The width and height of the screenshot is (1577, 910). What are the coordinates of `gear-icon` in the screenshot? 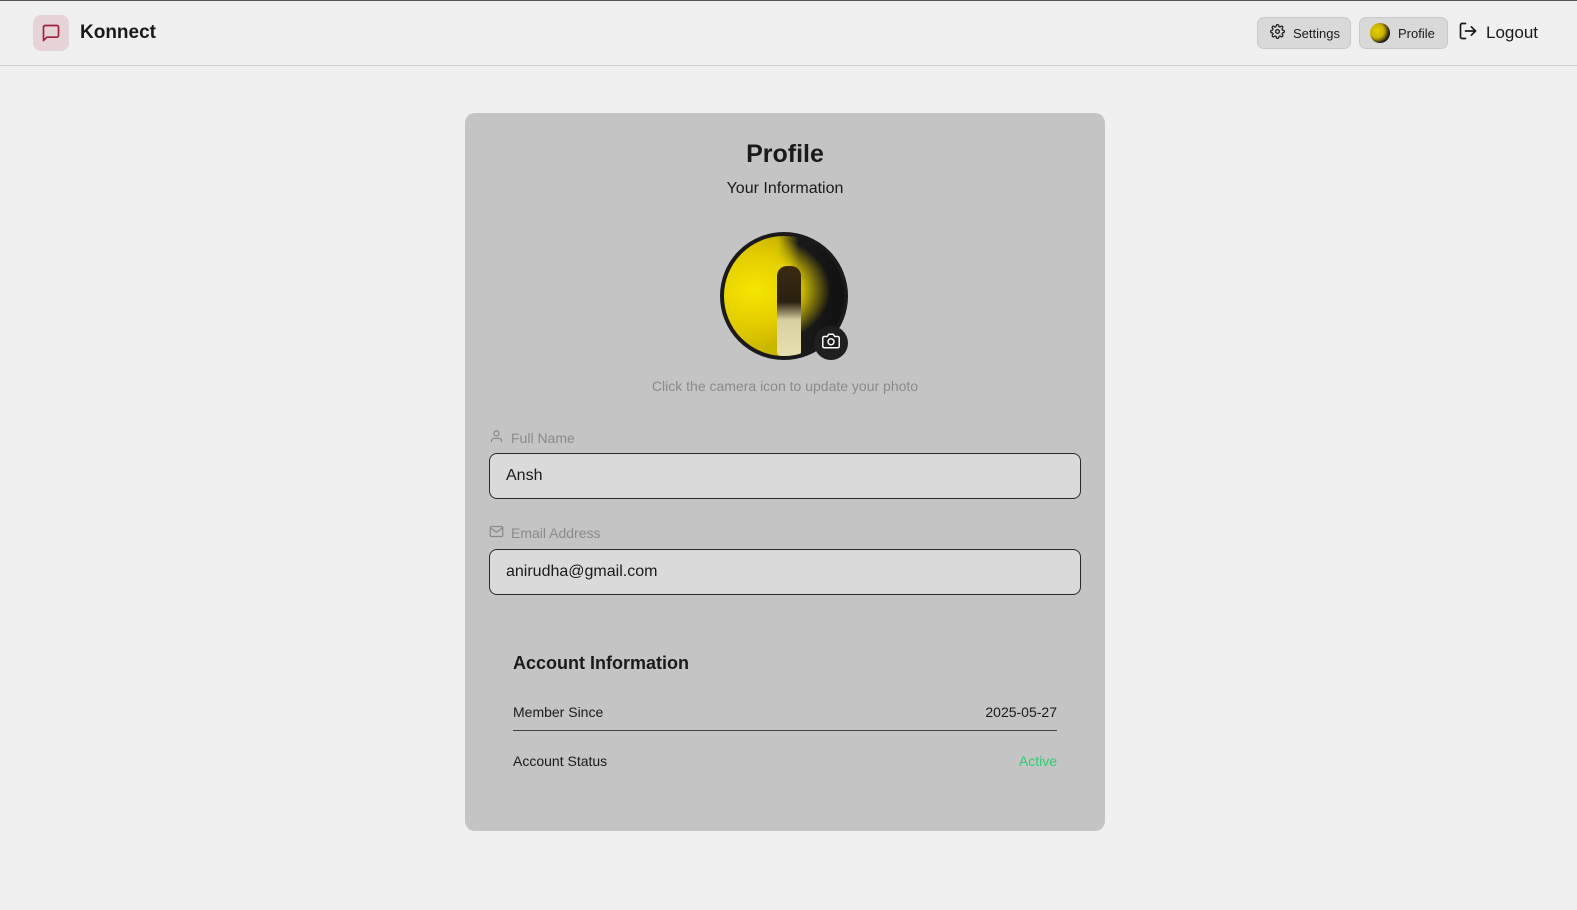 It's located at (1277, 33).